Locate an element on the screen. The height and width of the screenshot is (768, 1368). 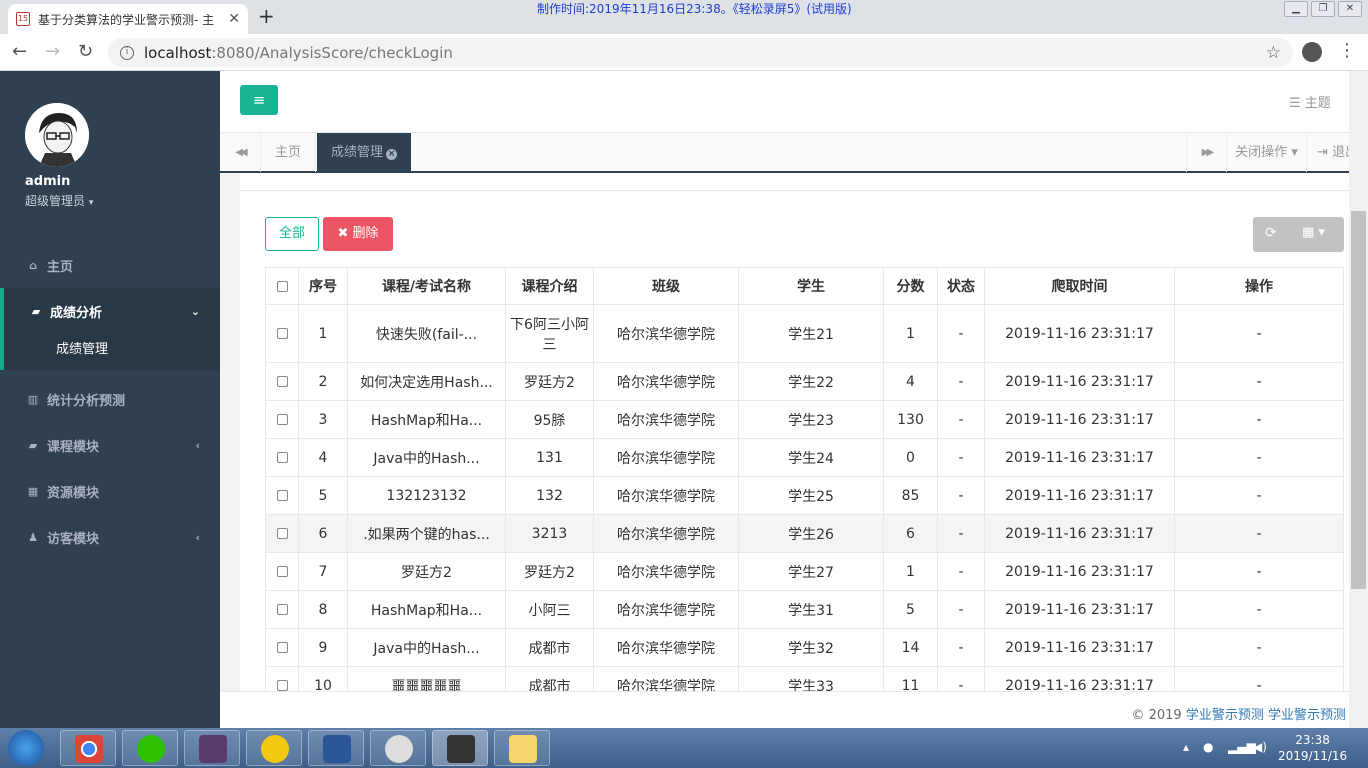
select-all-checkbox is located at coordinates (282, 286).